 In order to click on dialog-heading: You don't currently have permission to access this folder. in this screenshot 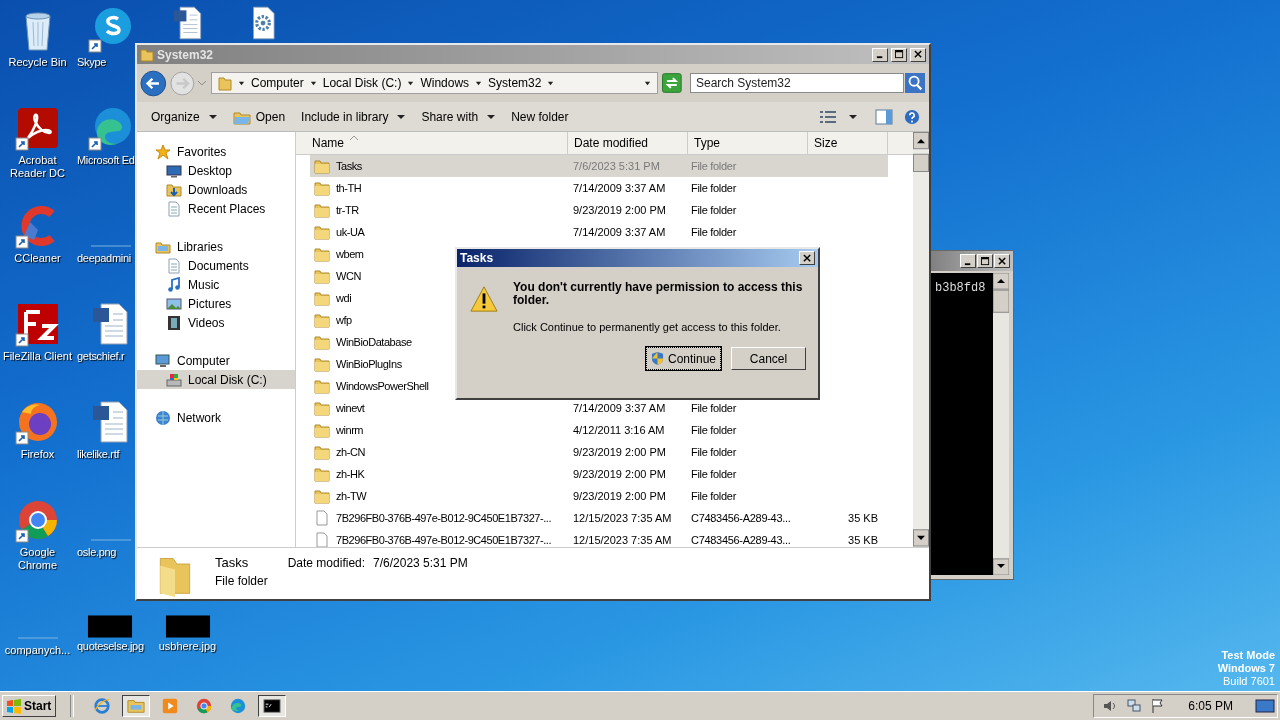, I will do `click(658, 294)`.